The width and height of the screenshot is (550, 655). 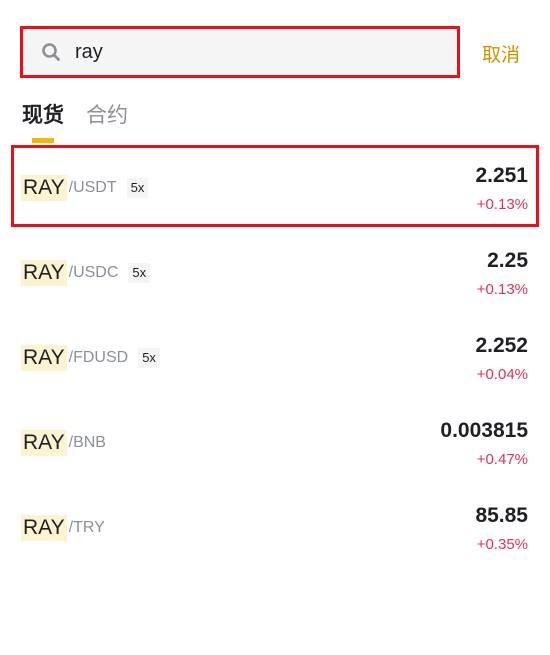 I want to click on tab-active-indicator, so click(x=43, y=140).